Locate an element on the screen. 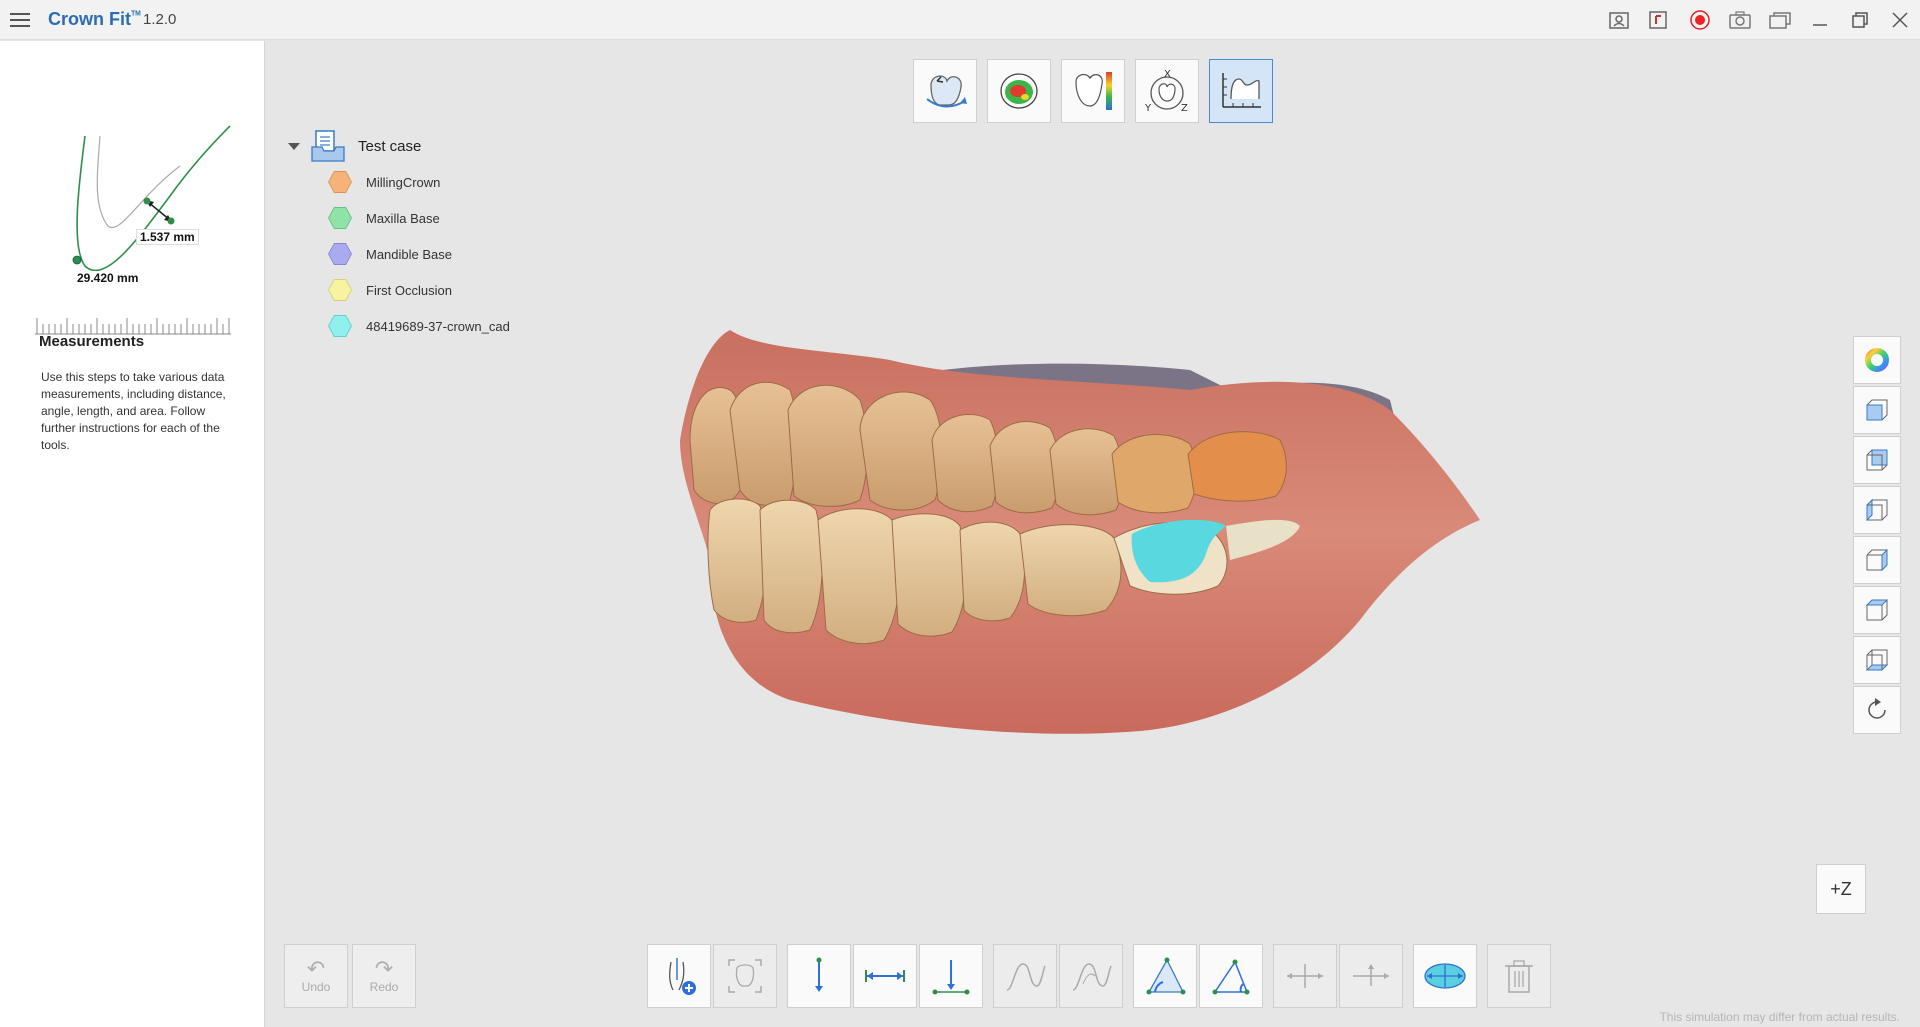  hamburger-menu-icon is located at coordinates (20, 20).